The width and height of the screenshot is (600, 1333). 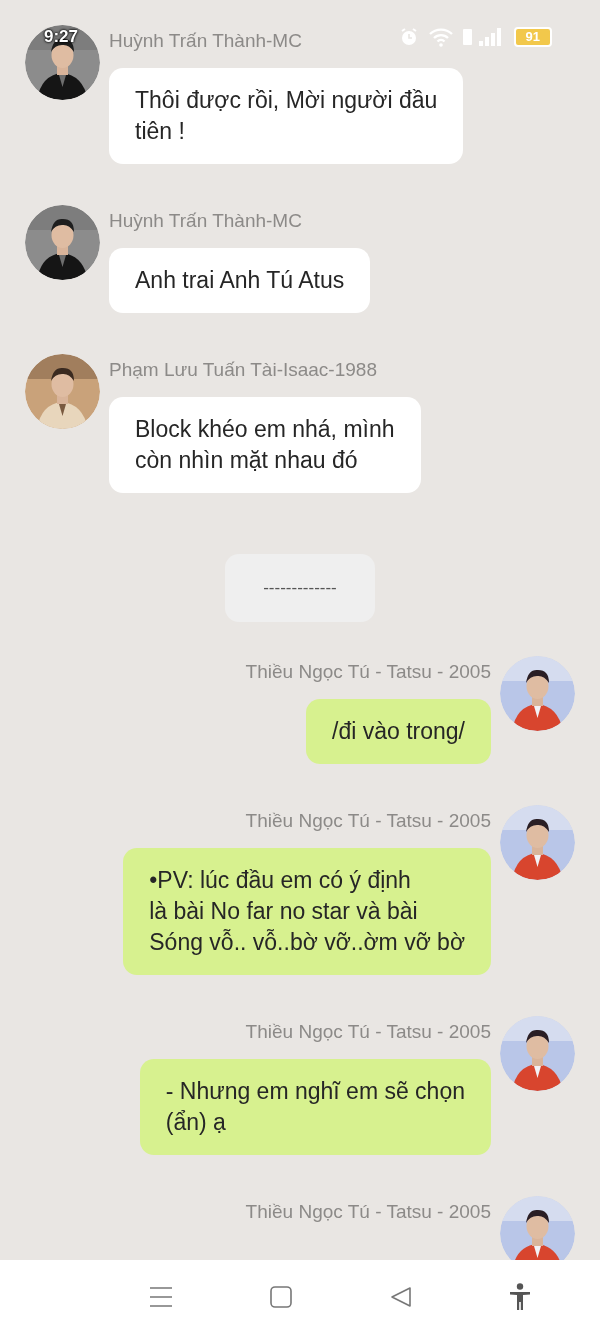 I want to click on message-bubble: /đi vào trong/, so click(x=398, y=731).